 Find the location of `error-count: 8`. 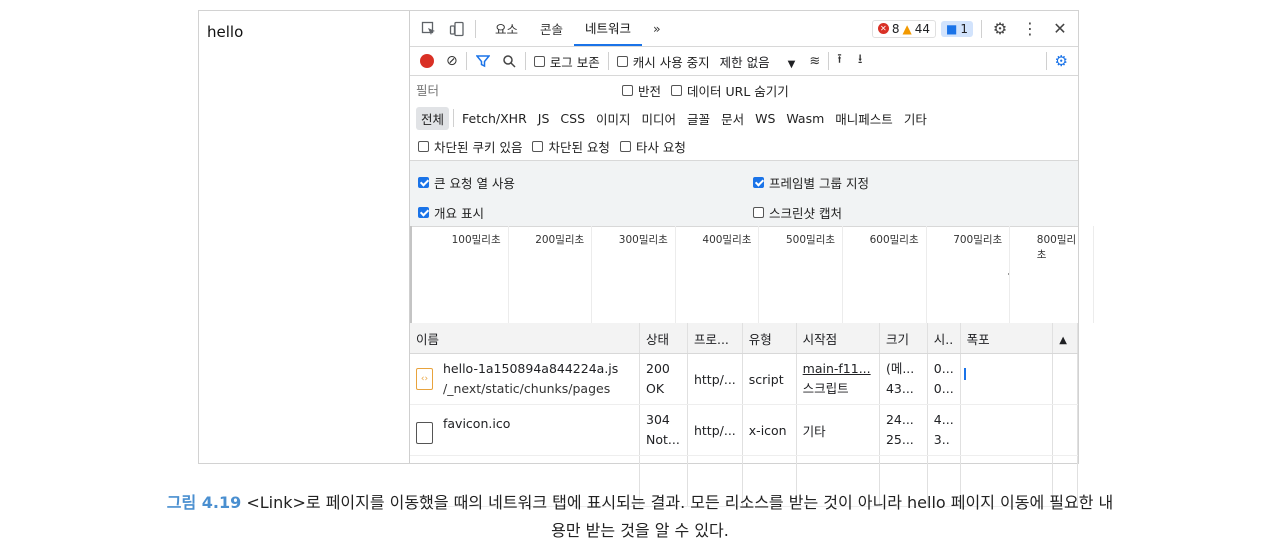

error-count: 8 is located at coordinates (895, 28).